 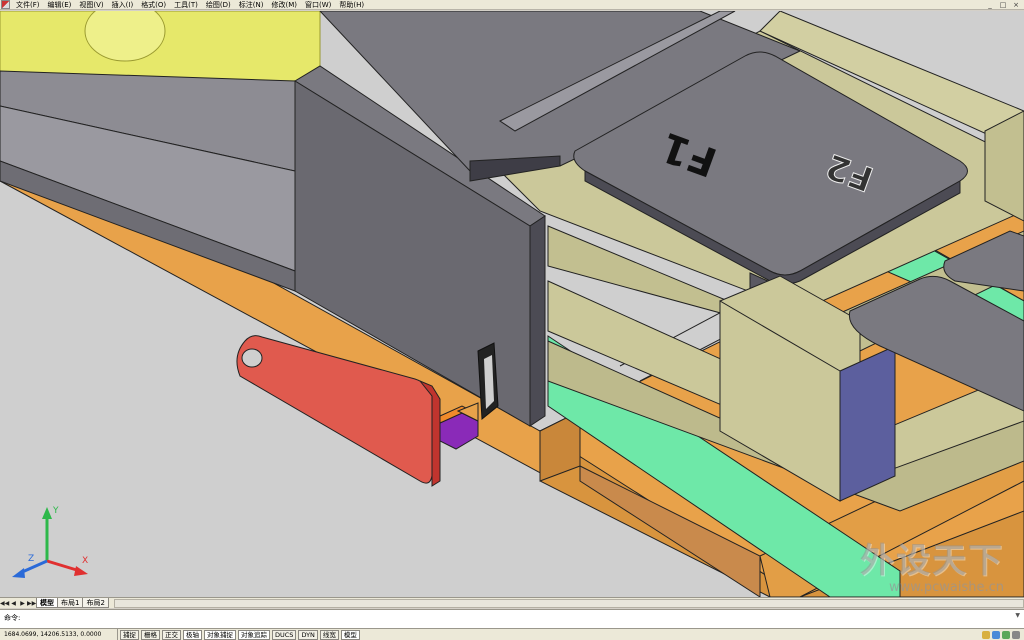 What do you see at coordinates (284, 634) in the screenshot?
I see `toggle-ducs: DUCS` at bounding box center [284, 634].